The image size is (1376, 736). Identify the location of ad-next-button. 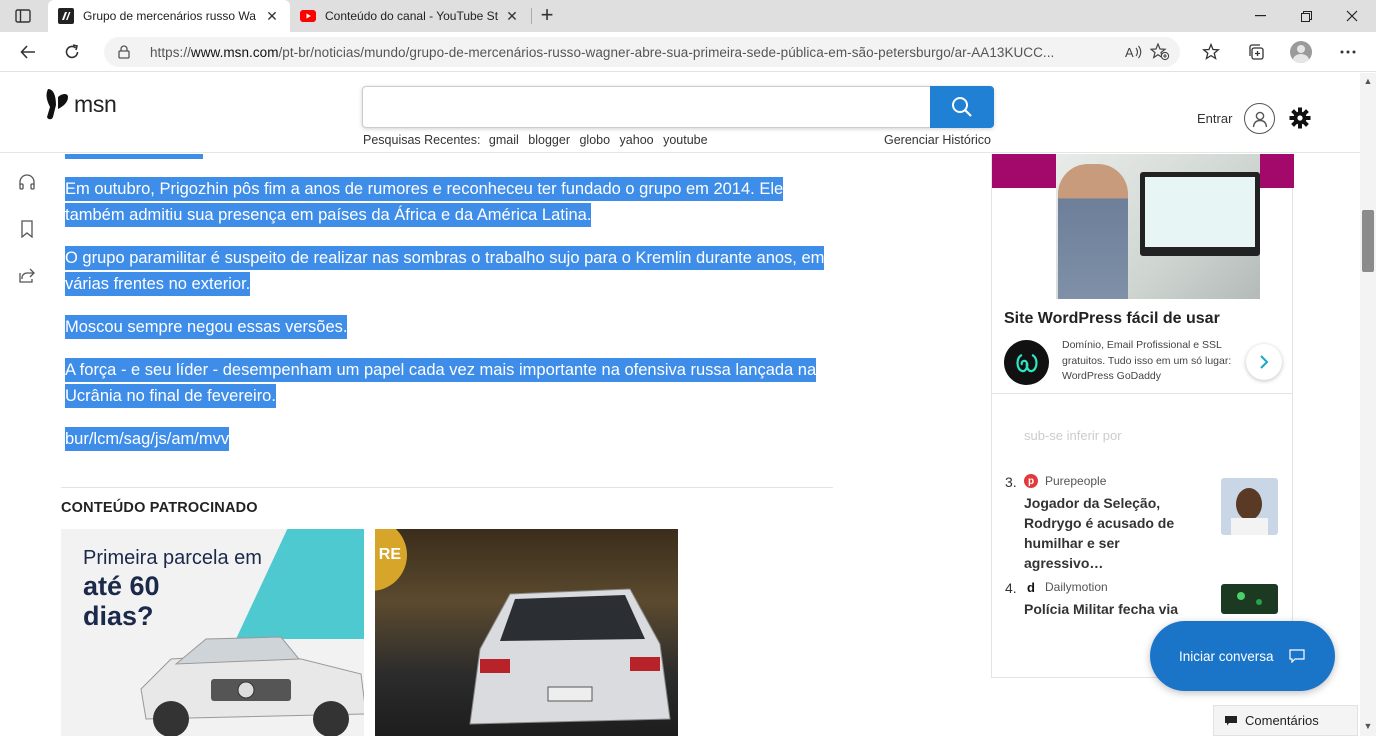
(1264, 362).